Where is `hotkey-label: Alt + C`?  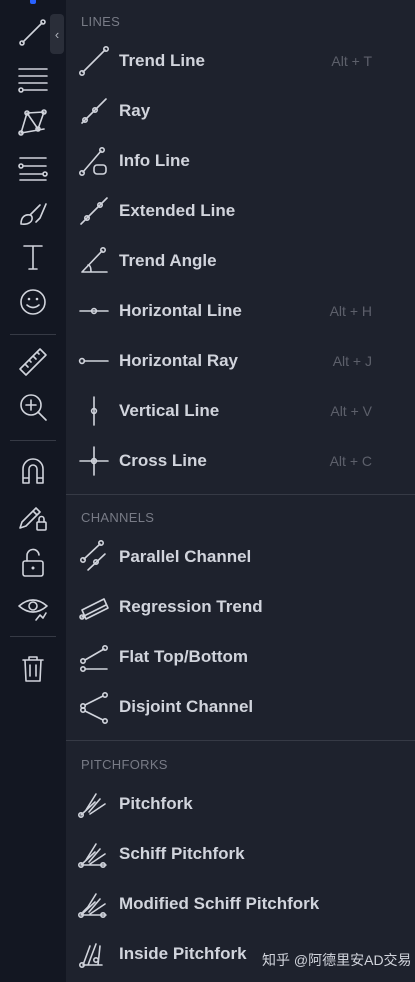 hotkey-label: Alt + C is located at coordinates (350, 461).